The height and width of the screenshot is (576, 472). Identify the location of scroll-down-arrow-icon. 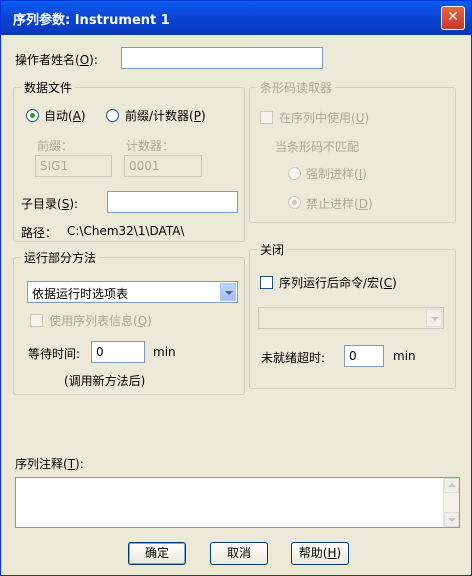
(451, 519).